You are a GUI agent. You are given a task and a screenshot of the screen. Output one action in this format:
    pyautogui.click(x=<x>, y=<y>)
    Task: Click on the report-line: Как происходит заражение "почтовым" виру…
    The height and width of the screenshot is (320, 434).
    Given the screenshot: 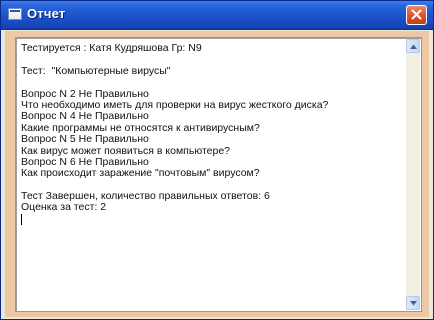 What is the action you would take?
    pyautogui.click(x=140, y=173)
    